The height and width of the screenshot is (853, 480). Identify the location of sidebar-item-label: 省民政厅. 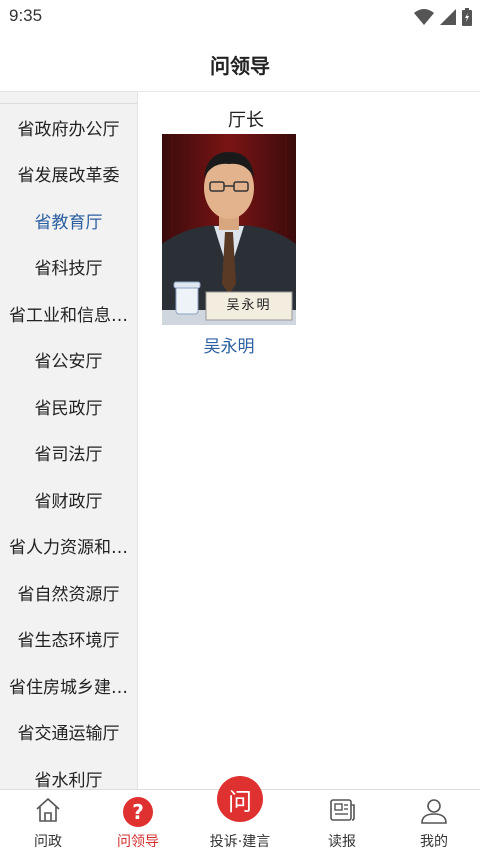
(68, 408).